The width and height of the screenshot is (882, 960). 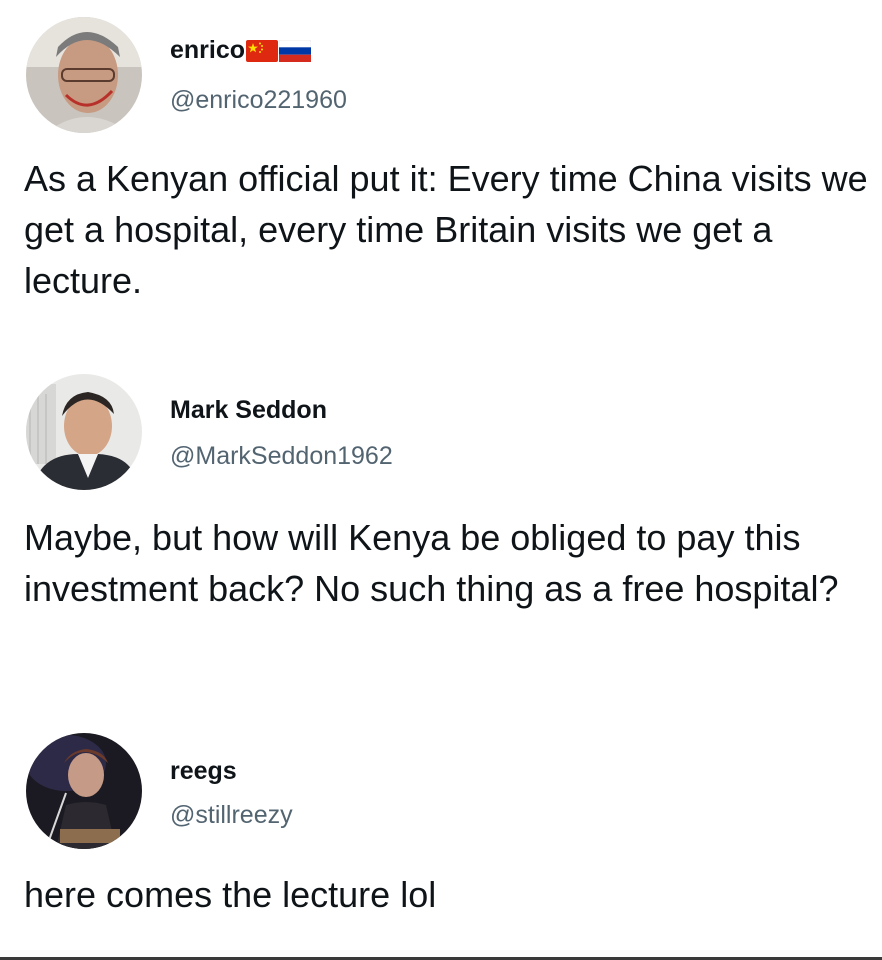 I want to click on display-name-mark-seddon: Mark Seddon, so click(x=248, y=410).